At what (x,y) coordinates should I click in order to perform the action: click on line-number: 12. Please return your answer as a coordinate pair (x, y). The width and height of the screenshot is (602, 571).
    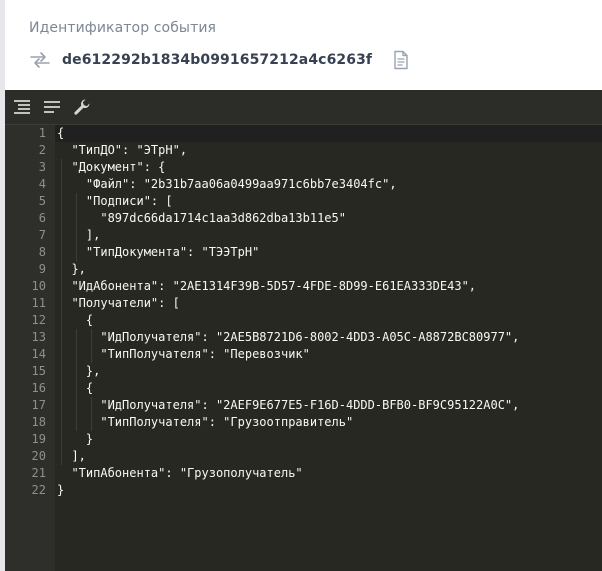
    Looking at the image, I should click on (38, 320).